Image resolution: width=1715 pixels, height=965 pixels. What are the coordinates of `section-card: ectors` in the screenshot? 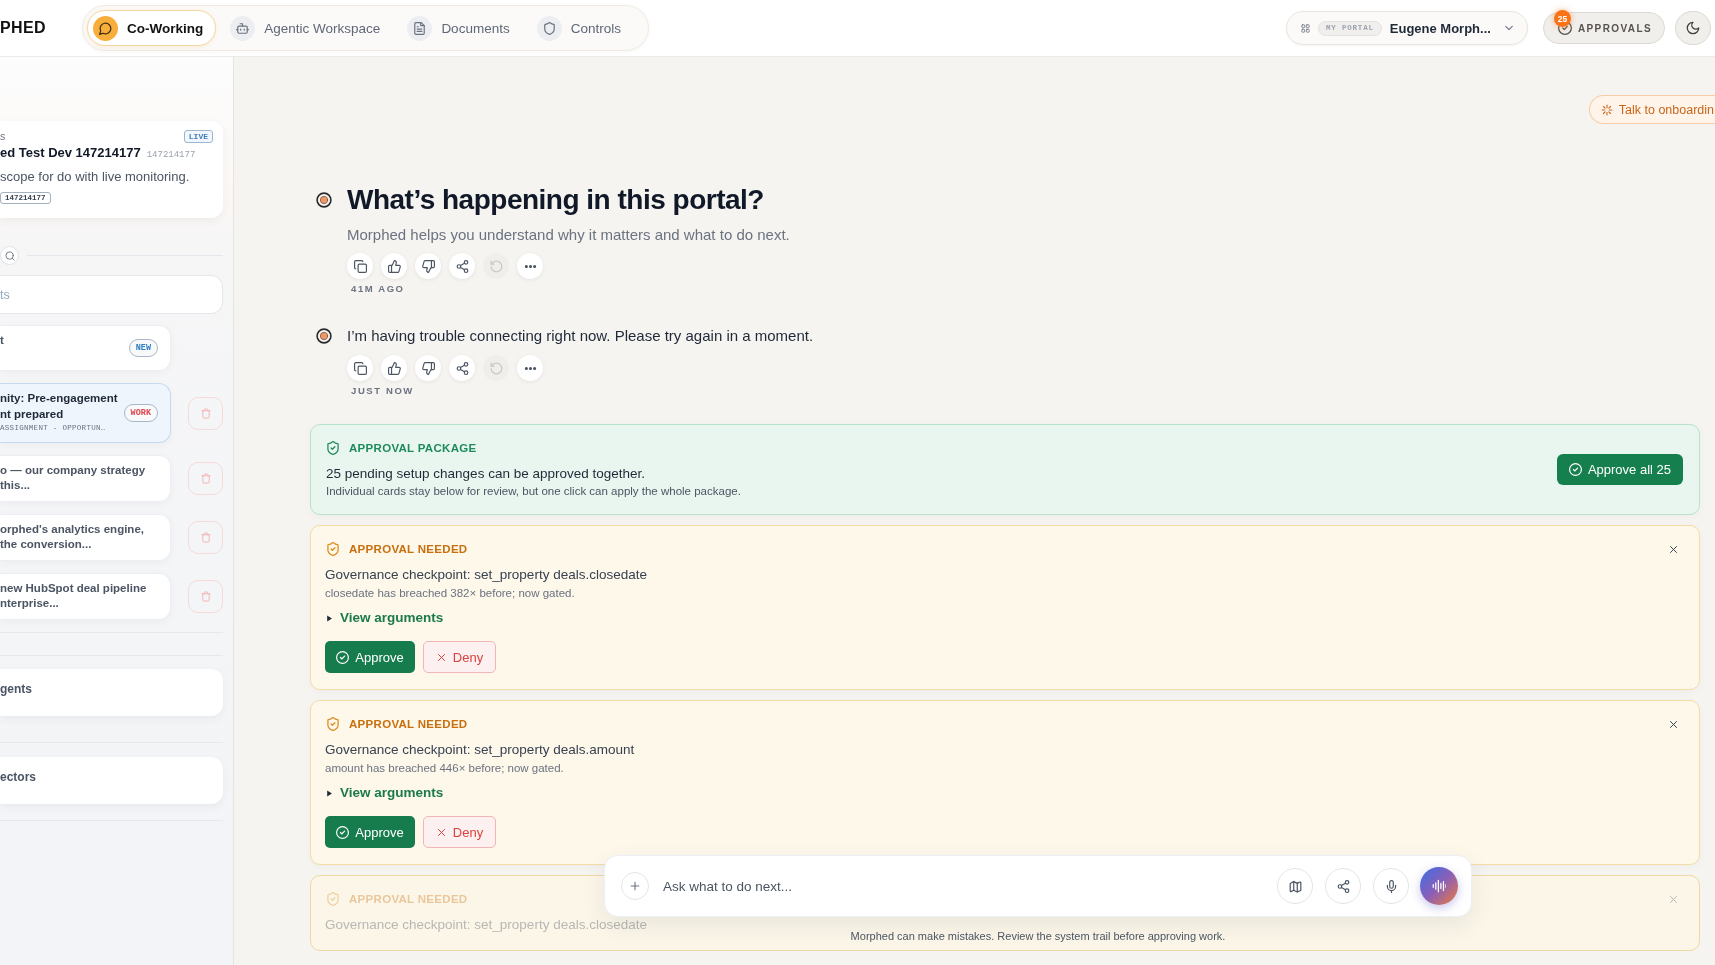 It's located at (111, 780).